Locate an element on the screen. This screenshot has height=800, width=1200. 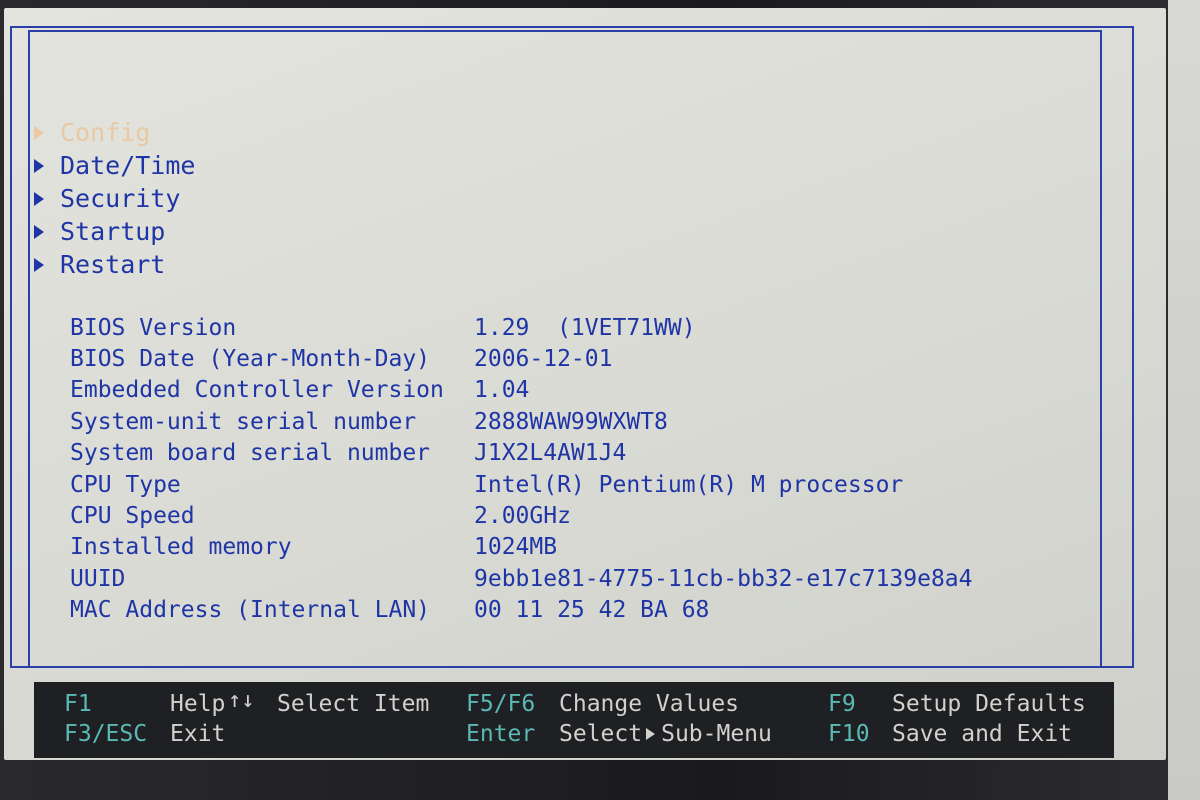
info-label: System board serial number is located at coordinates (250, 453).